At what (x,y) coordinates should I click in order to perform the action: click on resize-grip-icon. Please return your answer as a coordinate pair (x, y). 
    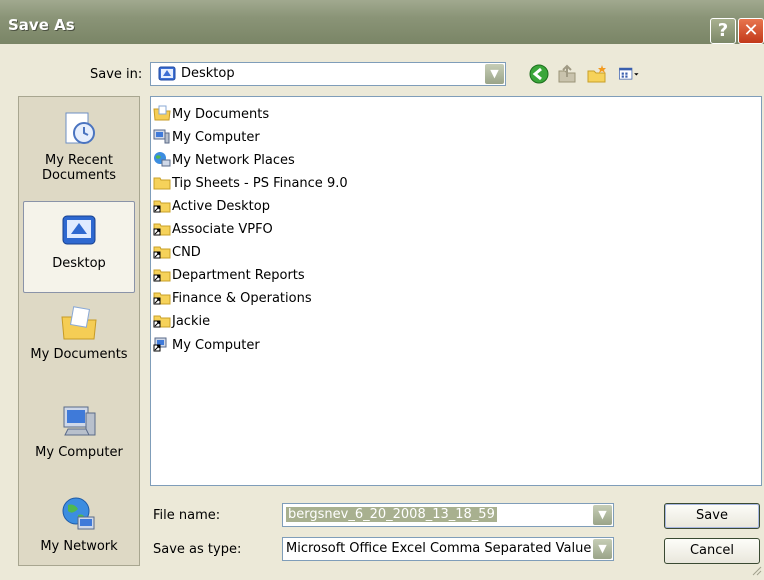
    Looking at the image, I should click on (757, 570).